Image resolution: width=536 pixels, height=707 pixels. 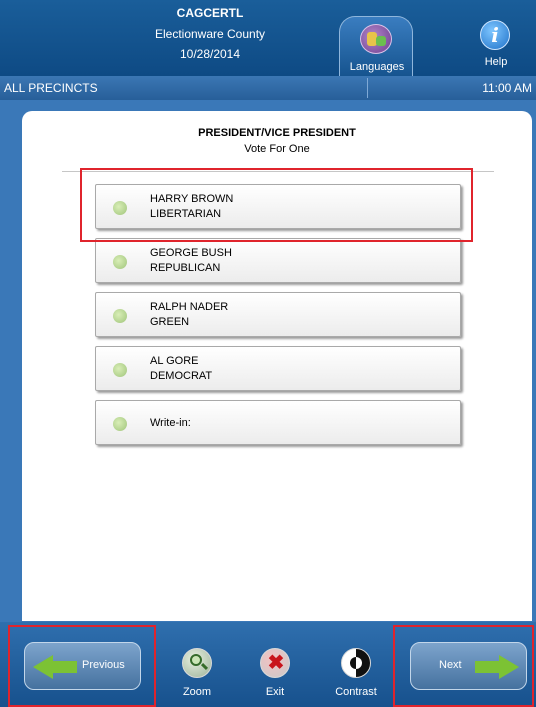 What do you see at coordinates (278, 314) in the screenshot?
I see `candidate-option-ralph-nader: RALPH NADER GREEN` at bounding box center [278, 314].